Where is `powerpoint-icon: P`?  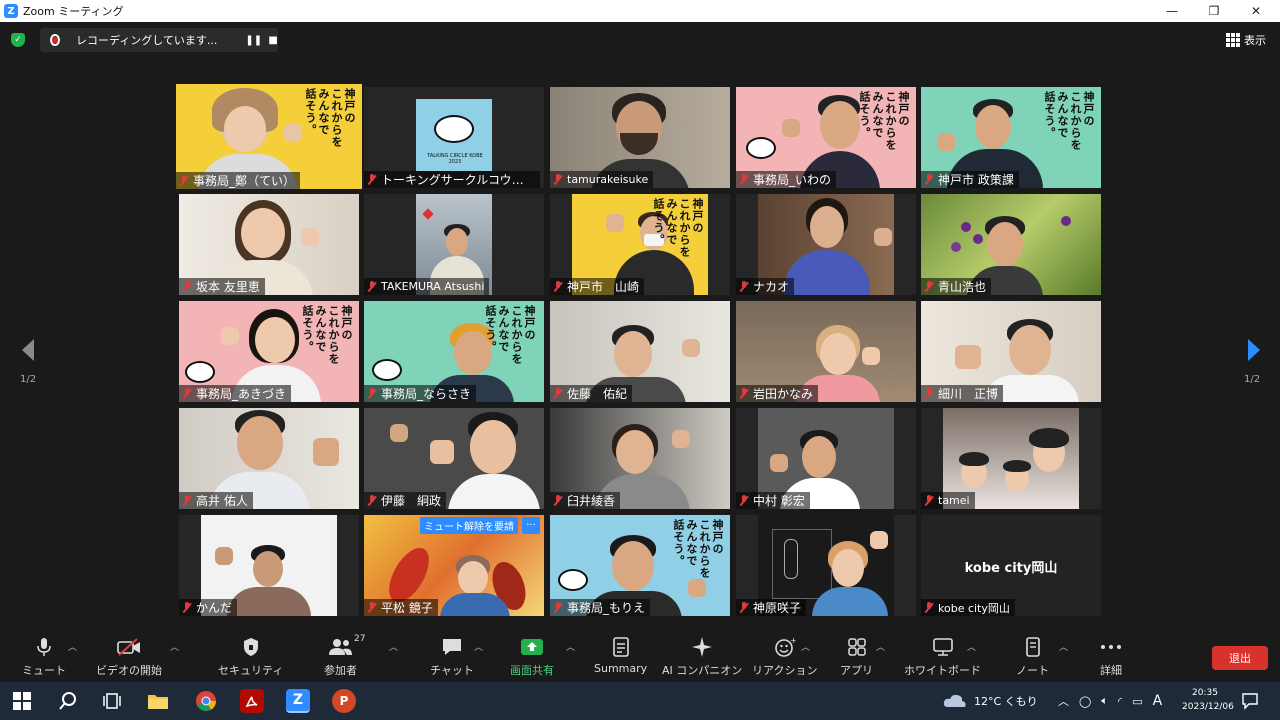
powerpoint-icon: P is located at coordinates (344, 701).